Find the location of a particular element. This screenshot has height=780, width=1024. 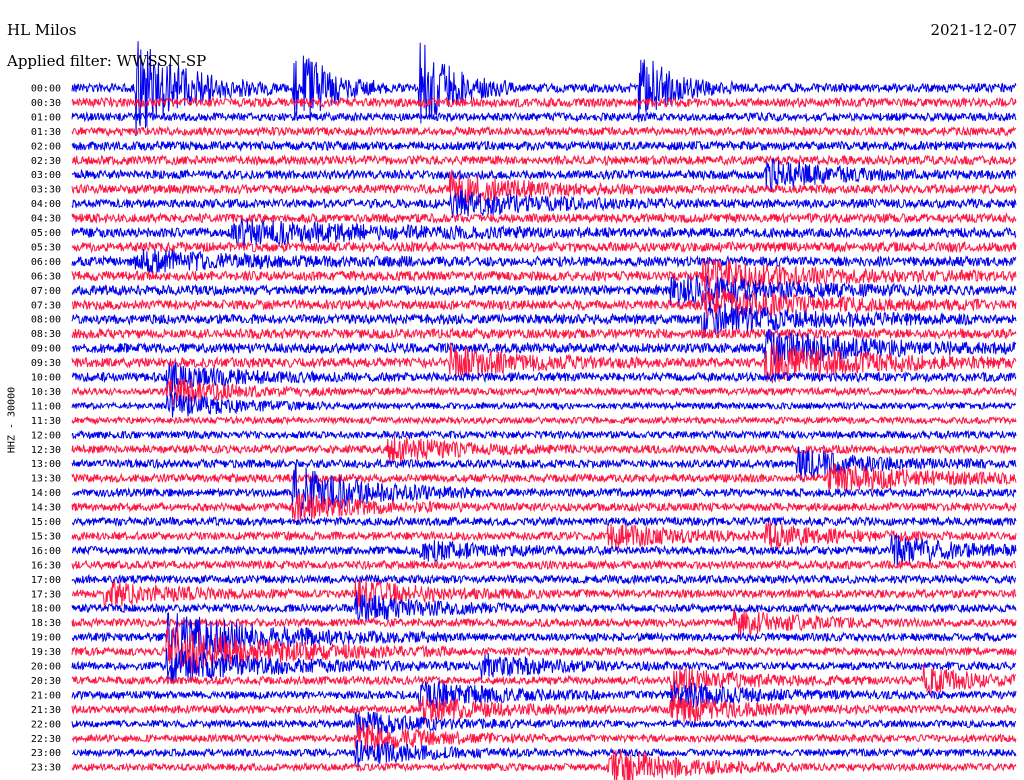

time-label: 15:00 is located at coordinates (46, 522).